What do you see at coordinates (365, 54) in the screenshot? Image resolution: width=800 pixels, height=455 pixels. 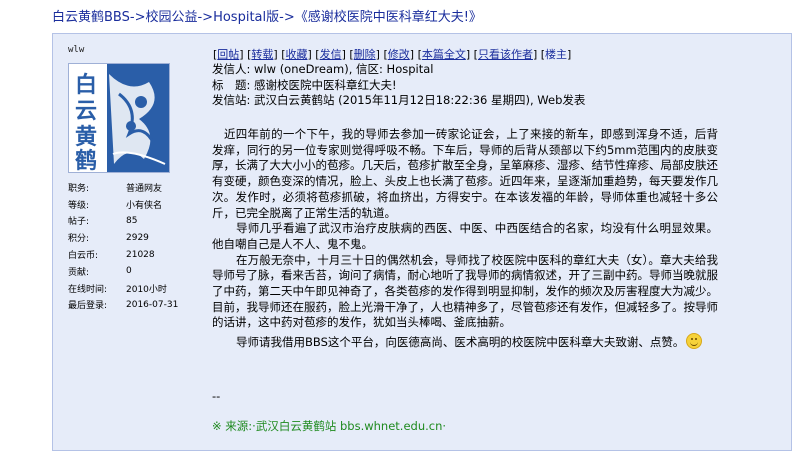 I see `delete-button: 删除` at bounding box center [365, 54].